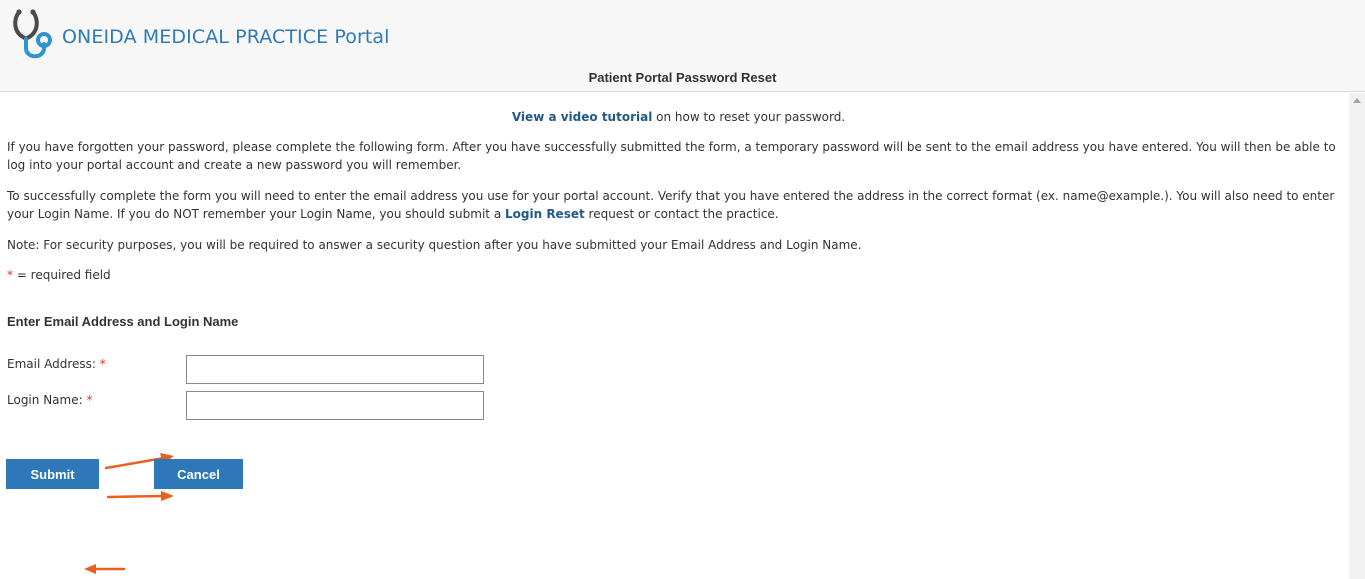 The width and height of the screenshot is (1365, 579). I want to click on cancel-button: Cancel, so click(198, 474).